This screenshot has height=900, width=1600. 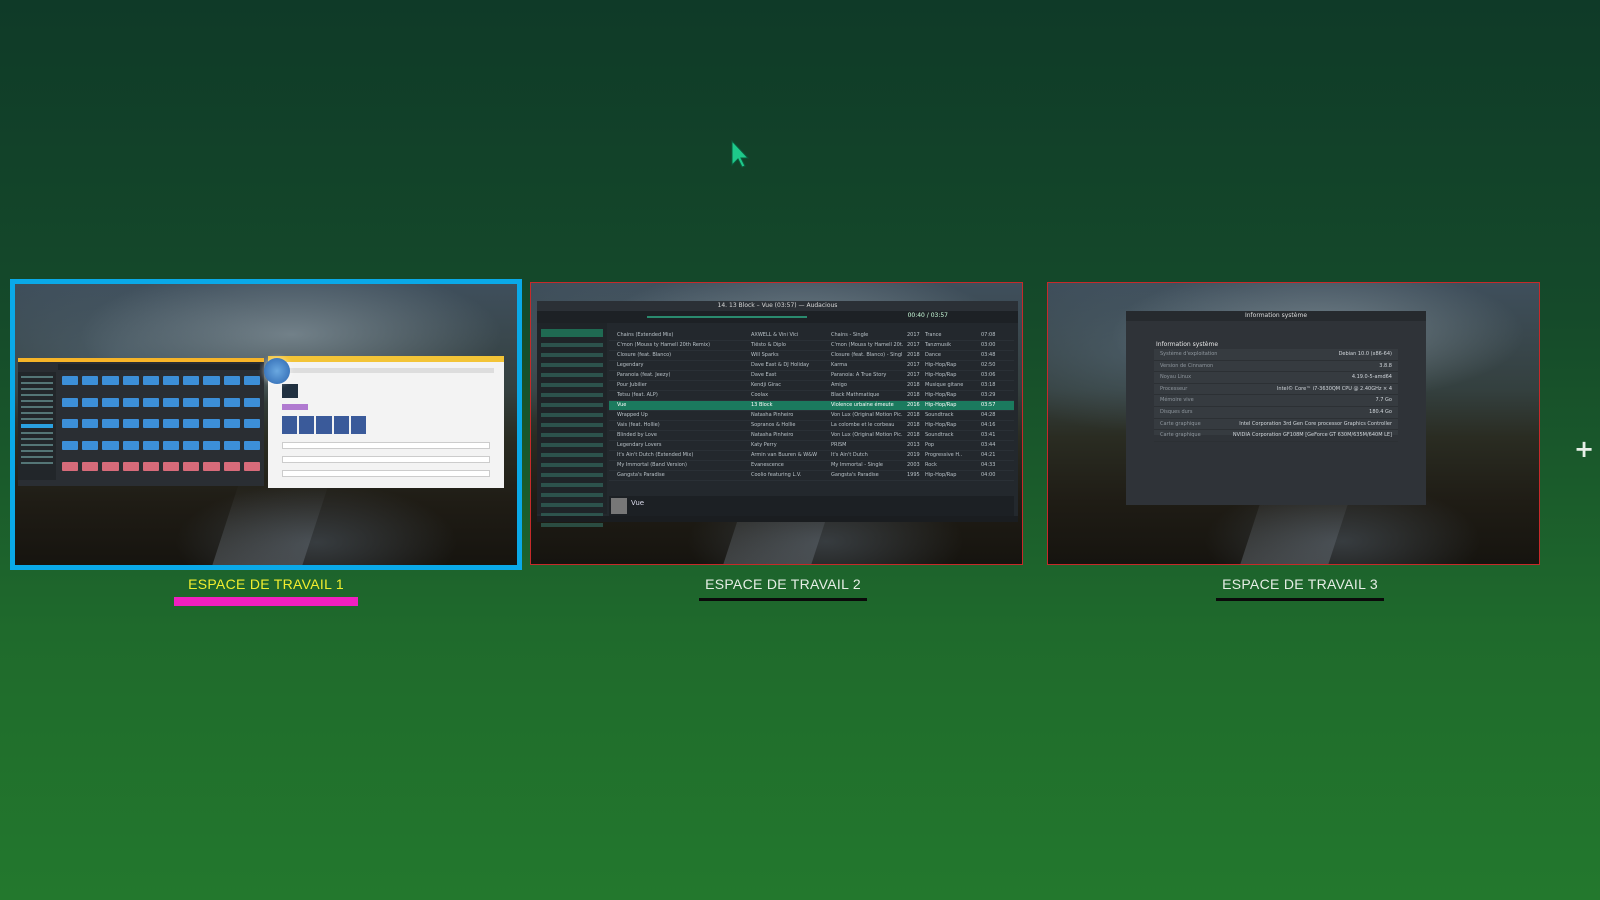 What do you see at coordinates (652, 465) in the screenshot?
I see `track-title: My Immortal (Band Version)` at bounding box center [652, 465].